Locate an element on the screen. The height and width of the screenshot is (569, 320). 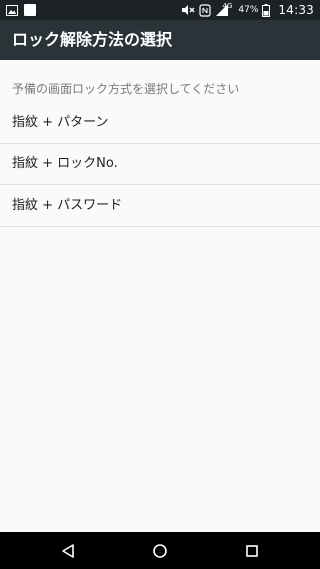
section-header: 予備の画面ロック方式を選択してください is located at coordinates (126, 89).